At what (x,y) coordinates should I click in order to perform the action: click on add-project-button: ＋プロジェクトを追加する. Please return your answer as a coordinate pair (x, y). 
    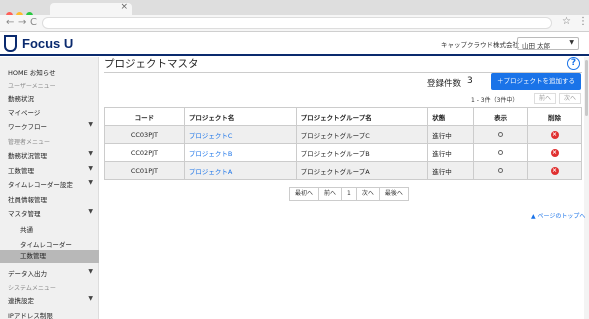
    Looking at the image, I should click on (536, 81).